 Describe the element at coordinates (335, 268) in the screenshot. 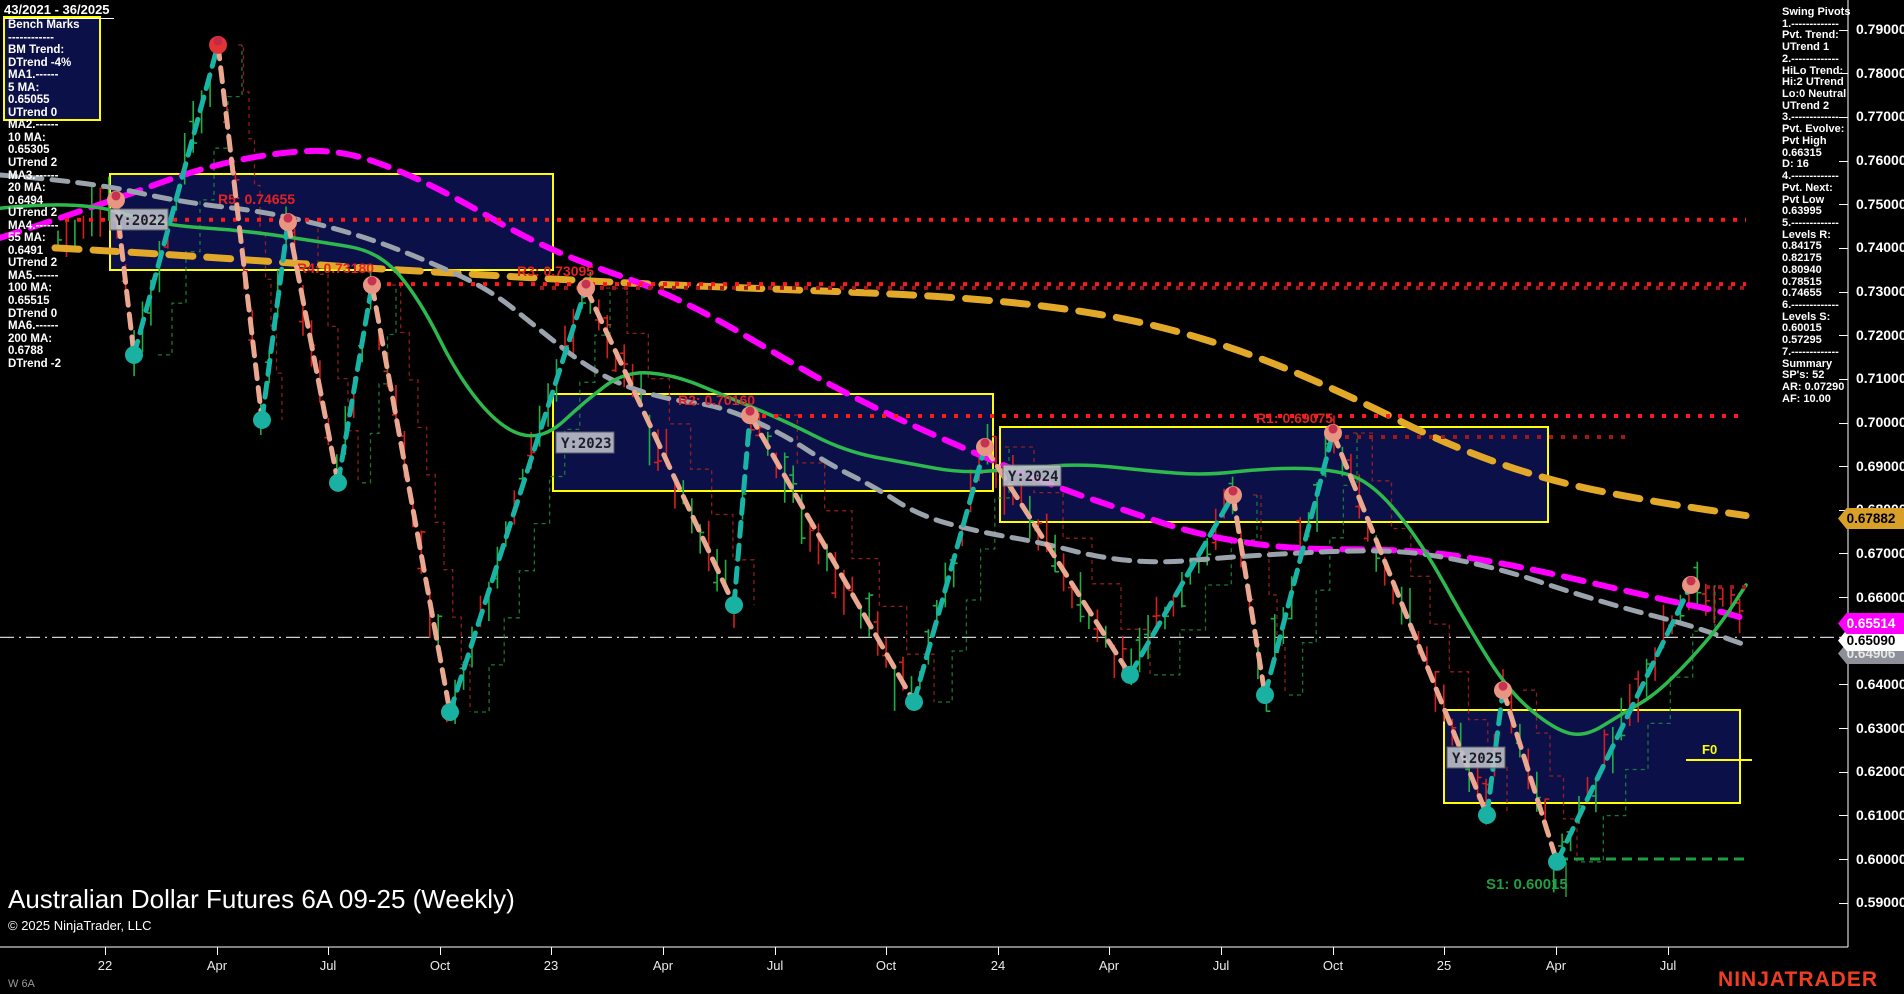

I see `resistance-label-2: R4: 0.73180` at that location.